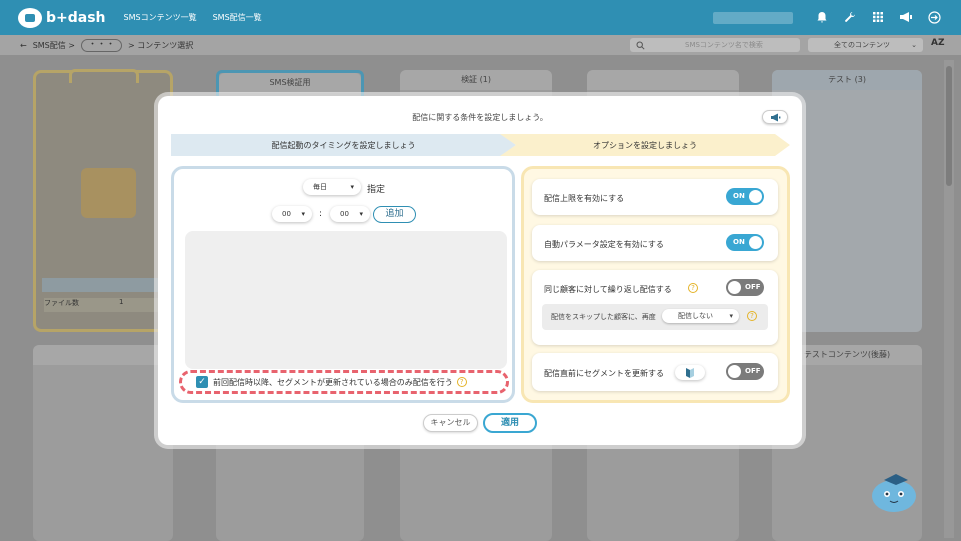 The image size is (961, 541). Describe the element at coordinates (510, 423) in the screenshot. I see `apply-button: 適用` at that location.